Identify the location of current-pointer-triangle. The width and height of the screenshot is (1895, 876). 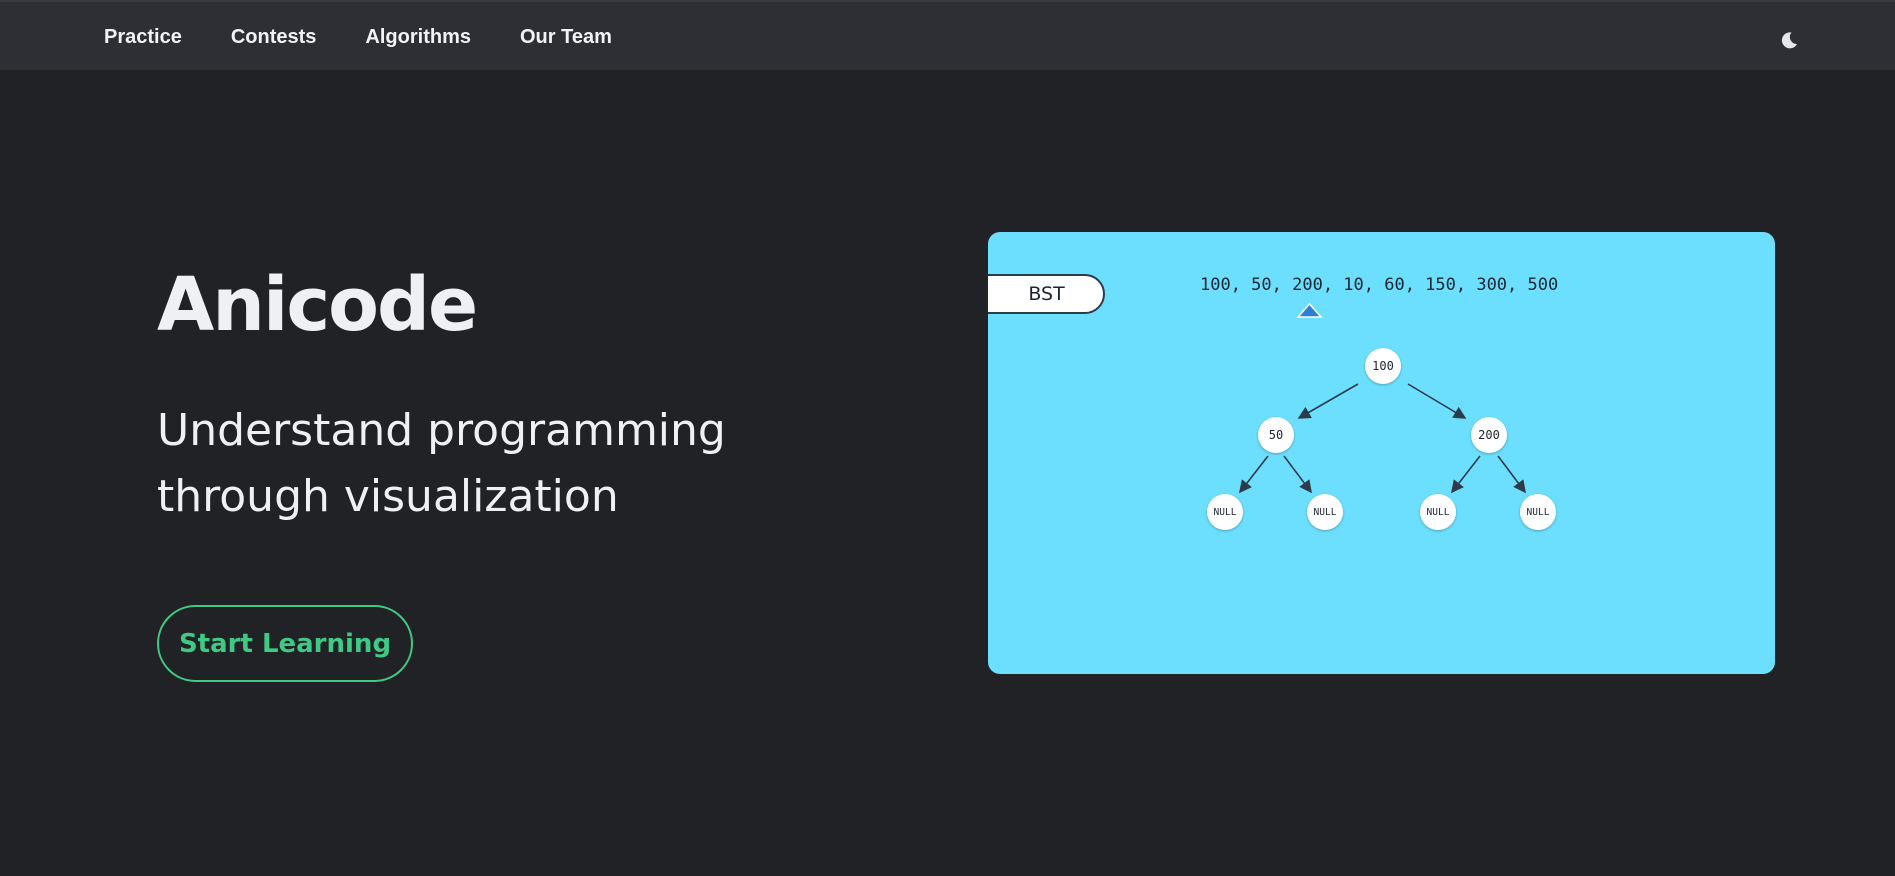
(1309, 310).